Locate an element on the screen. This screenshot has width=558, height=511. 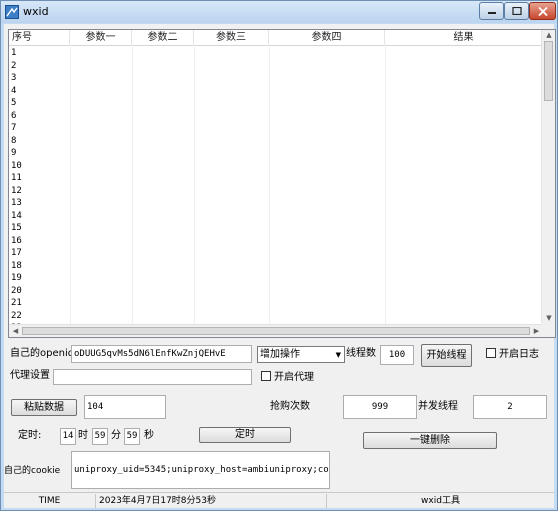
minute-input: 59 is located at coordinates (100, 436).